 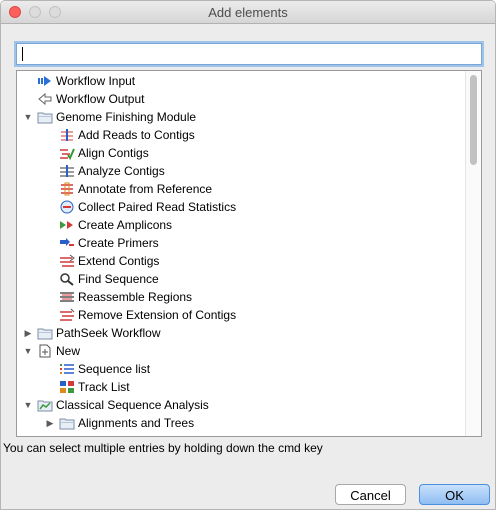 I want to click on tree-item-label: Add Reads to Contigs, so click(x=136, y=135).